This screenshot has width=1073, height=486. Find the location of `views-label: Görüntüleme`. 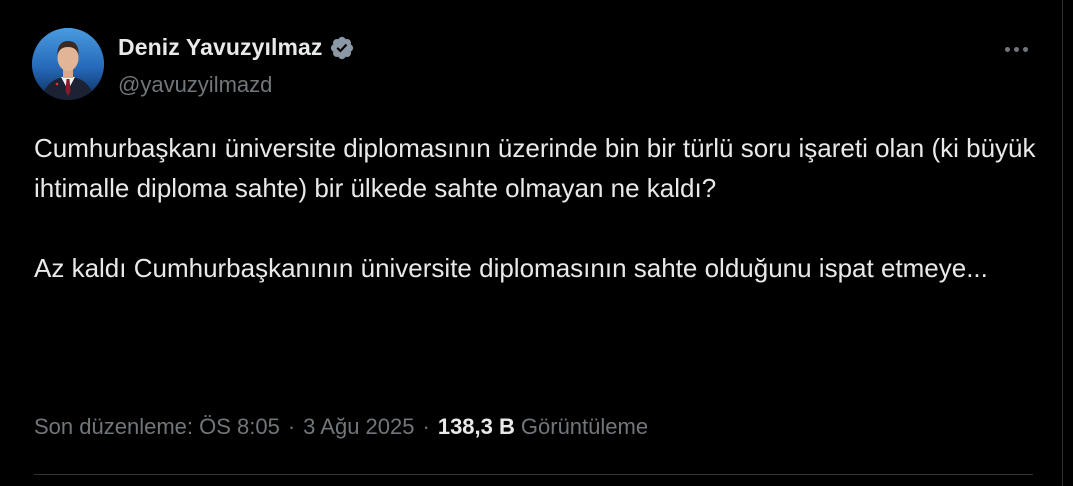

views-label: Görüntüleme is located at coordinates (584, 426).